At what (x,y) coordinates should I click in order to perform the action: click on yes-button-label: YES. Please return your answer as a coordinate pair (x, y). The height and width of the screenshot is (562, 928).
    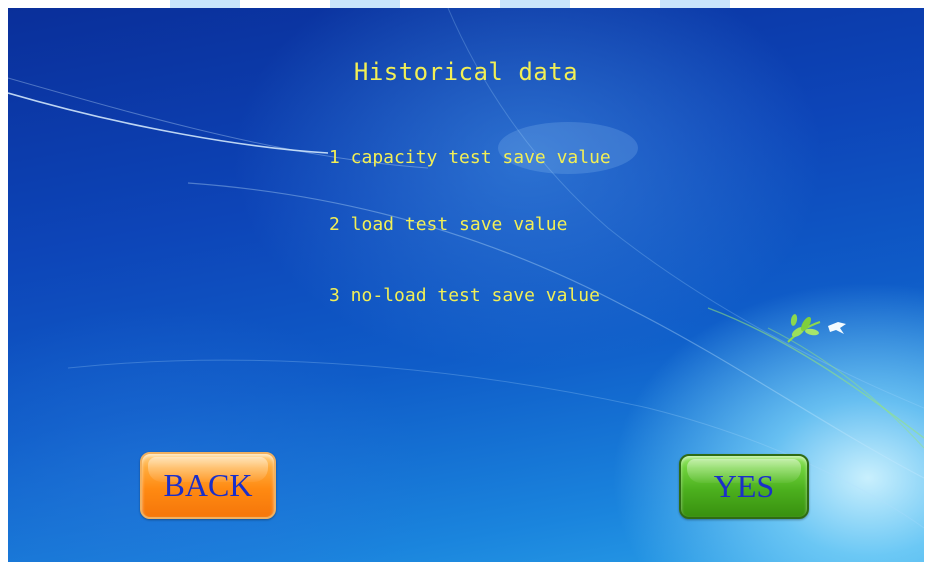
    Looking at the image, I should click on (744, 486).